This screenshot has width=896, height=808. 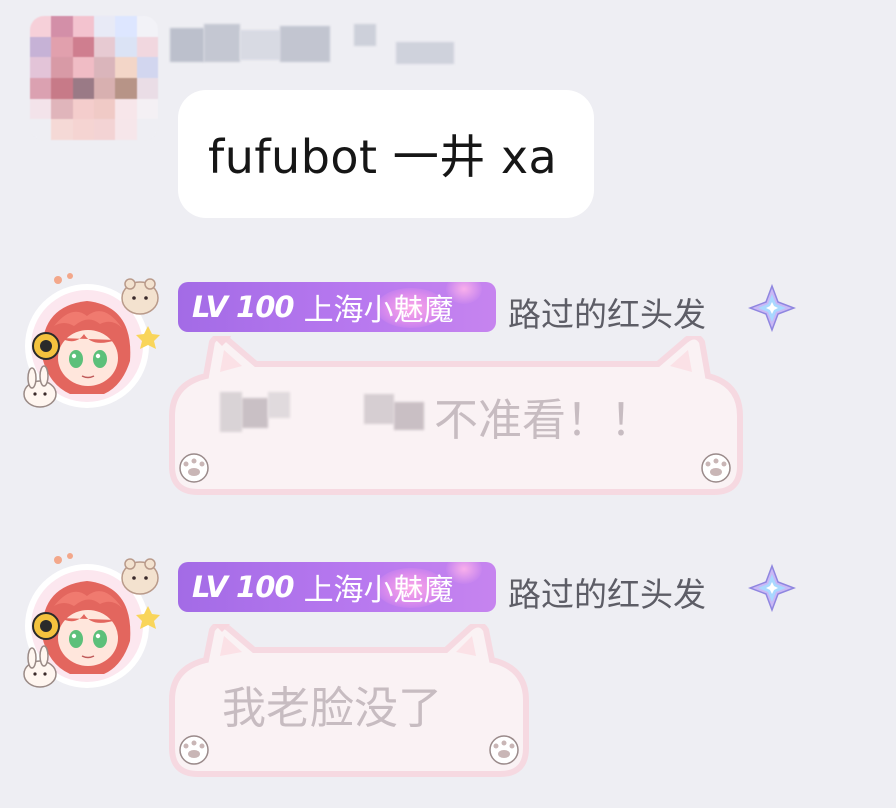 I want to click on avatar-blurred, so click(x=94, y=78).